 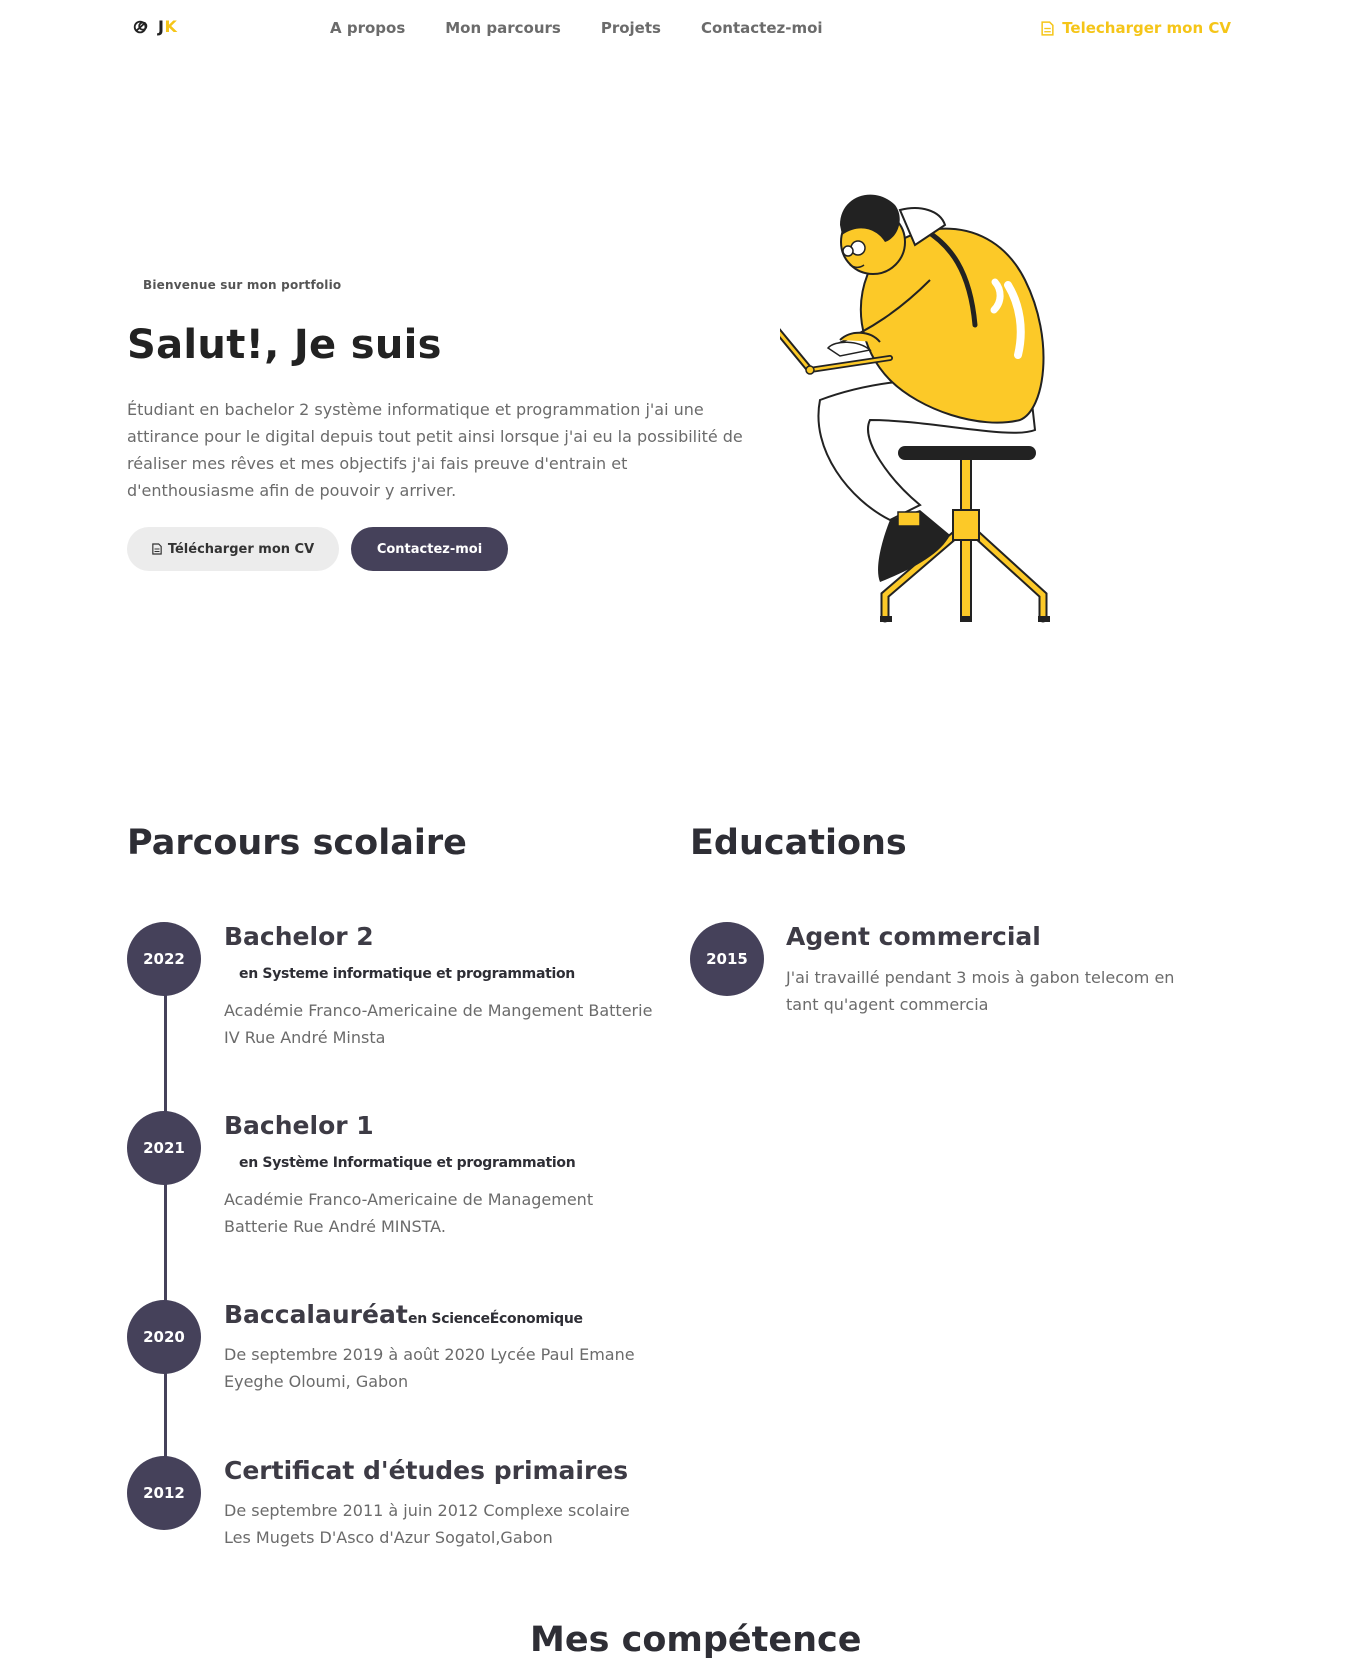 What do you see at coordinates (407, 1163) in the screenshot?
I see `entry-subtitle: en Système Informatique et programmation` at bounding box center [407, 1163].